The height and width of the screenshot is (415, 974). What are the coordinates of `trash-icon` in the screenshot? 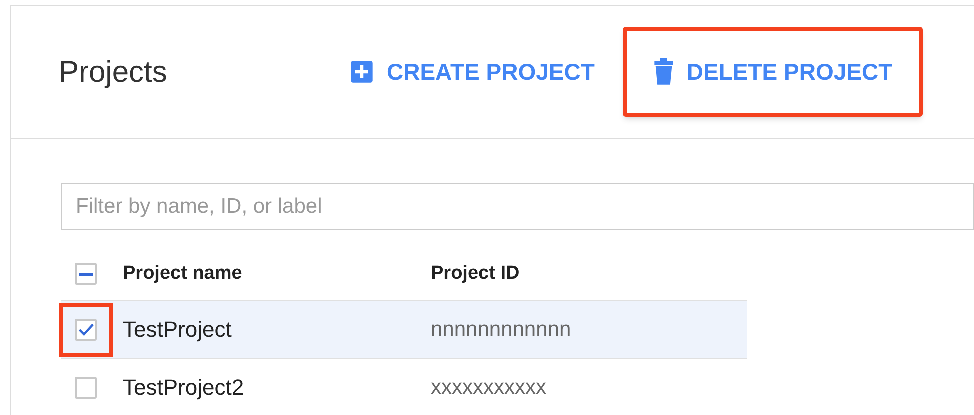 It's located at (663, 72).